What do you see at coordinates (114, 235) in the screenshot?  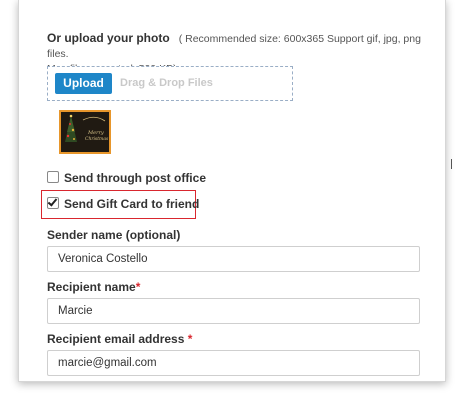 I see `sender-name-label: Sender name (optional)` at bounding box center [114, 235].